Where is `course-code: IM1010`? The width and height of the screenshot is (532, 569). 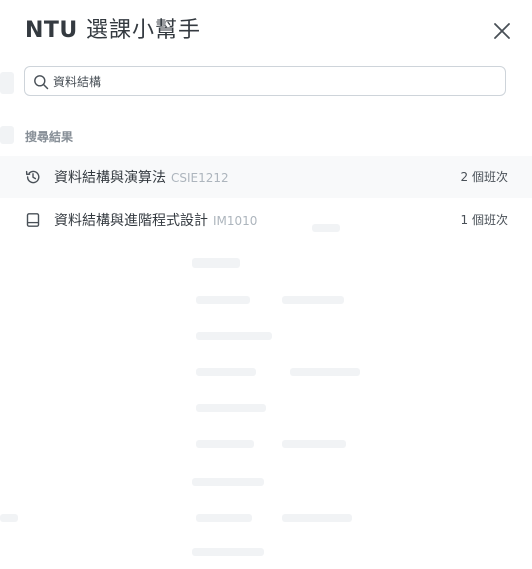
course-code: IM1010 is located at coordinates (235, 221).